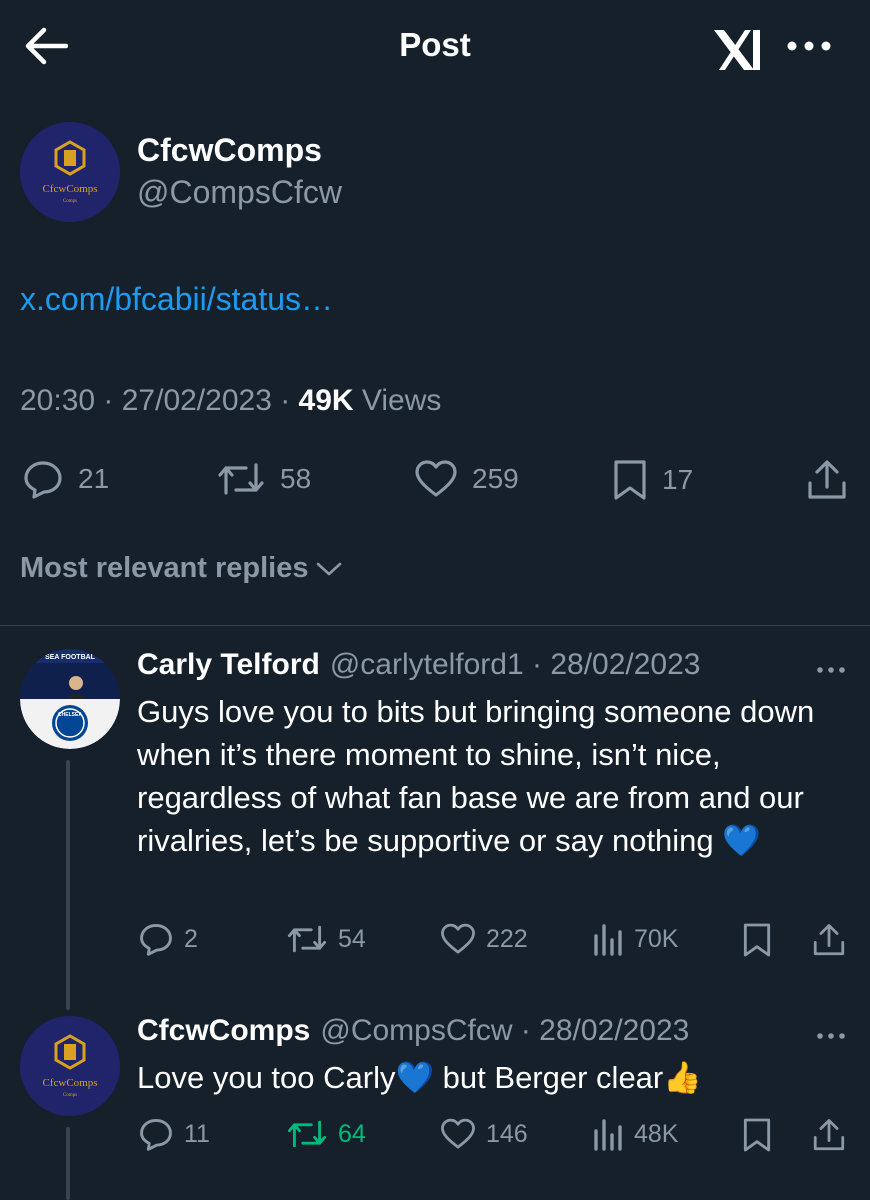  Describe the element at coordinates (435, 625) in the screenshot. I see `divider` at that location.